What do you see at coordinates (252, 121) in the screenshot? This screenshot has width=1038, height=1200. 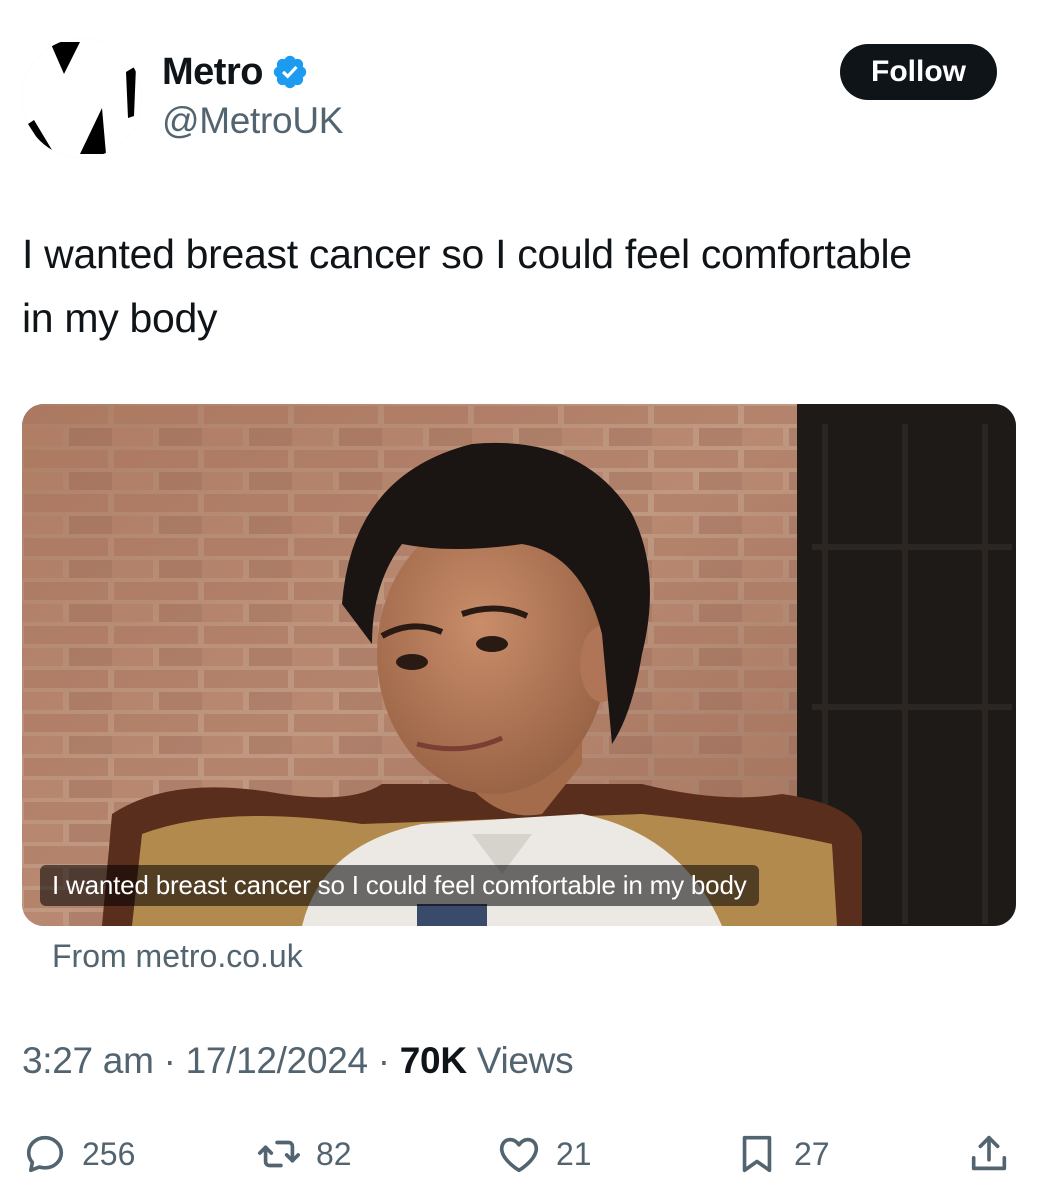 I see `author-handle: @MetroUK` at bounding box center [252, 121].